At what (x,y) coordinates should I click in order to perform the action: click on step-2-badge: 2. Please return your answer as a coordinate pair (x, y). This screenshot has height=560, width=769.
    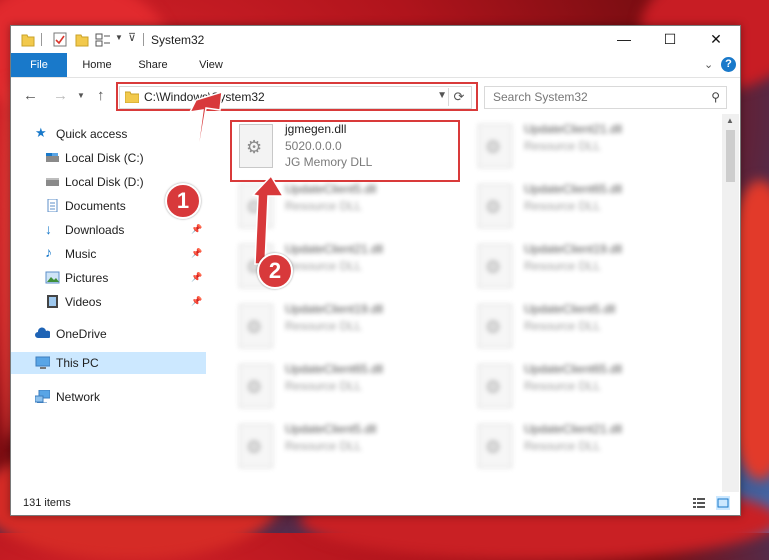
    Looking at the image, I should click on (275, 271).